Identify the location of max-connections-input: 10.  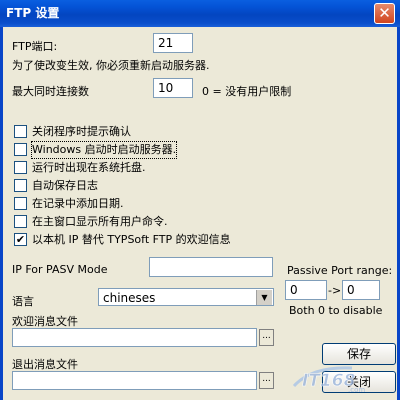
(173, 88).